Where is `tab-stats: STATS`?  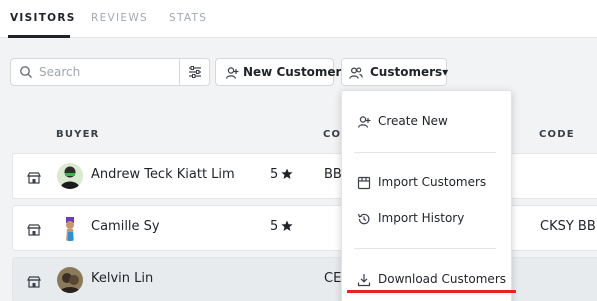 tab-stats: STATS is located at coordinates (188, 18).